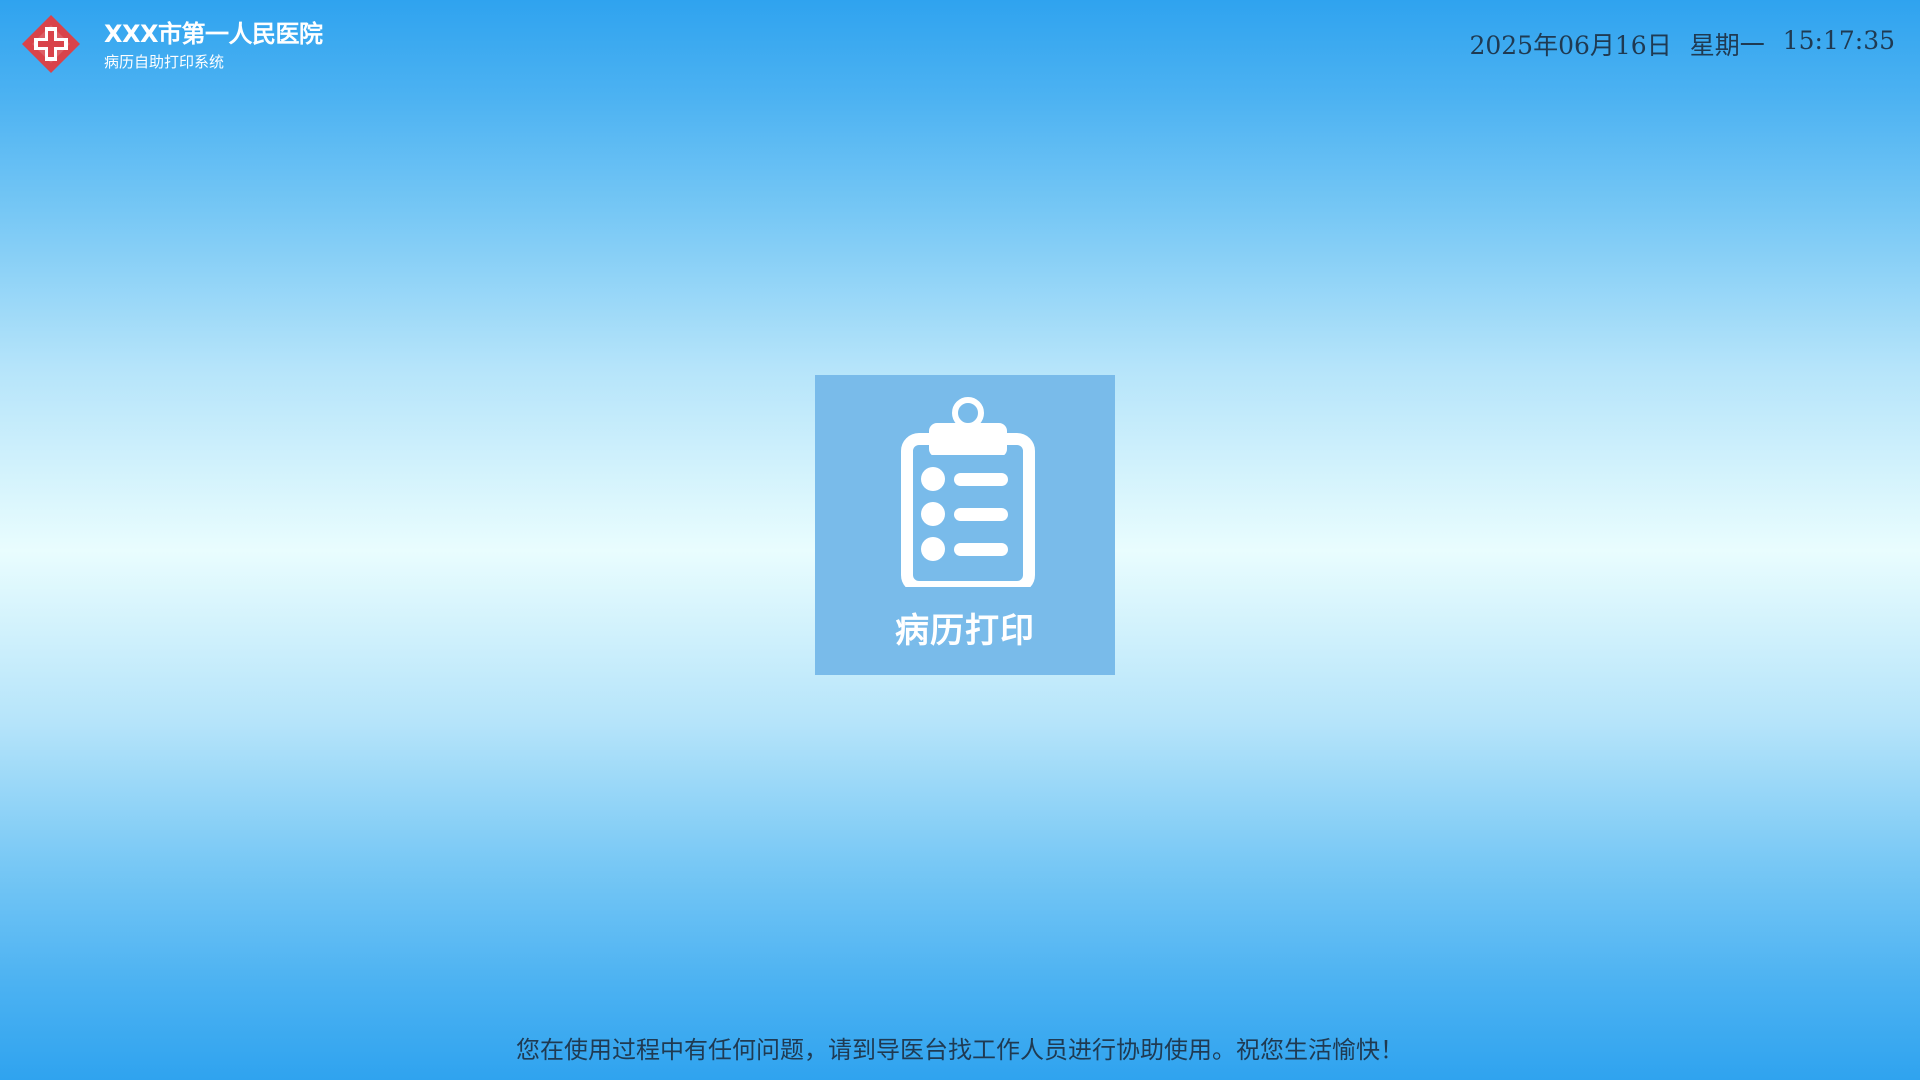 Image resolution: width=1920 pixels, height=1080 pixels. I want to click on current-weekday: 星期一, so click(1727, 45).